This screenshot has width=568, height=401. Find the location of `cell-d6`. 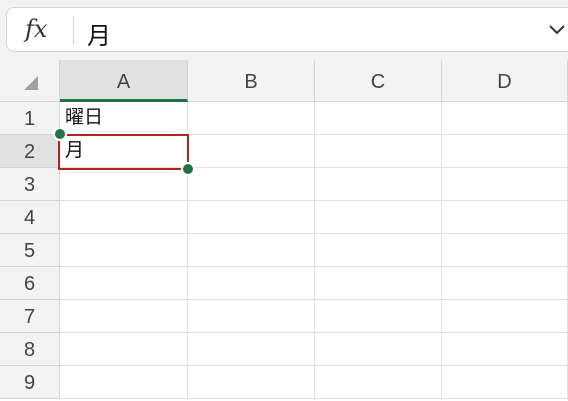

cell-d6 is located at coordinates (505, 283).